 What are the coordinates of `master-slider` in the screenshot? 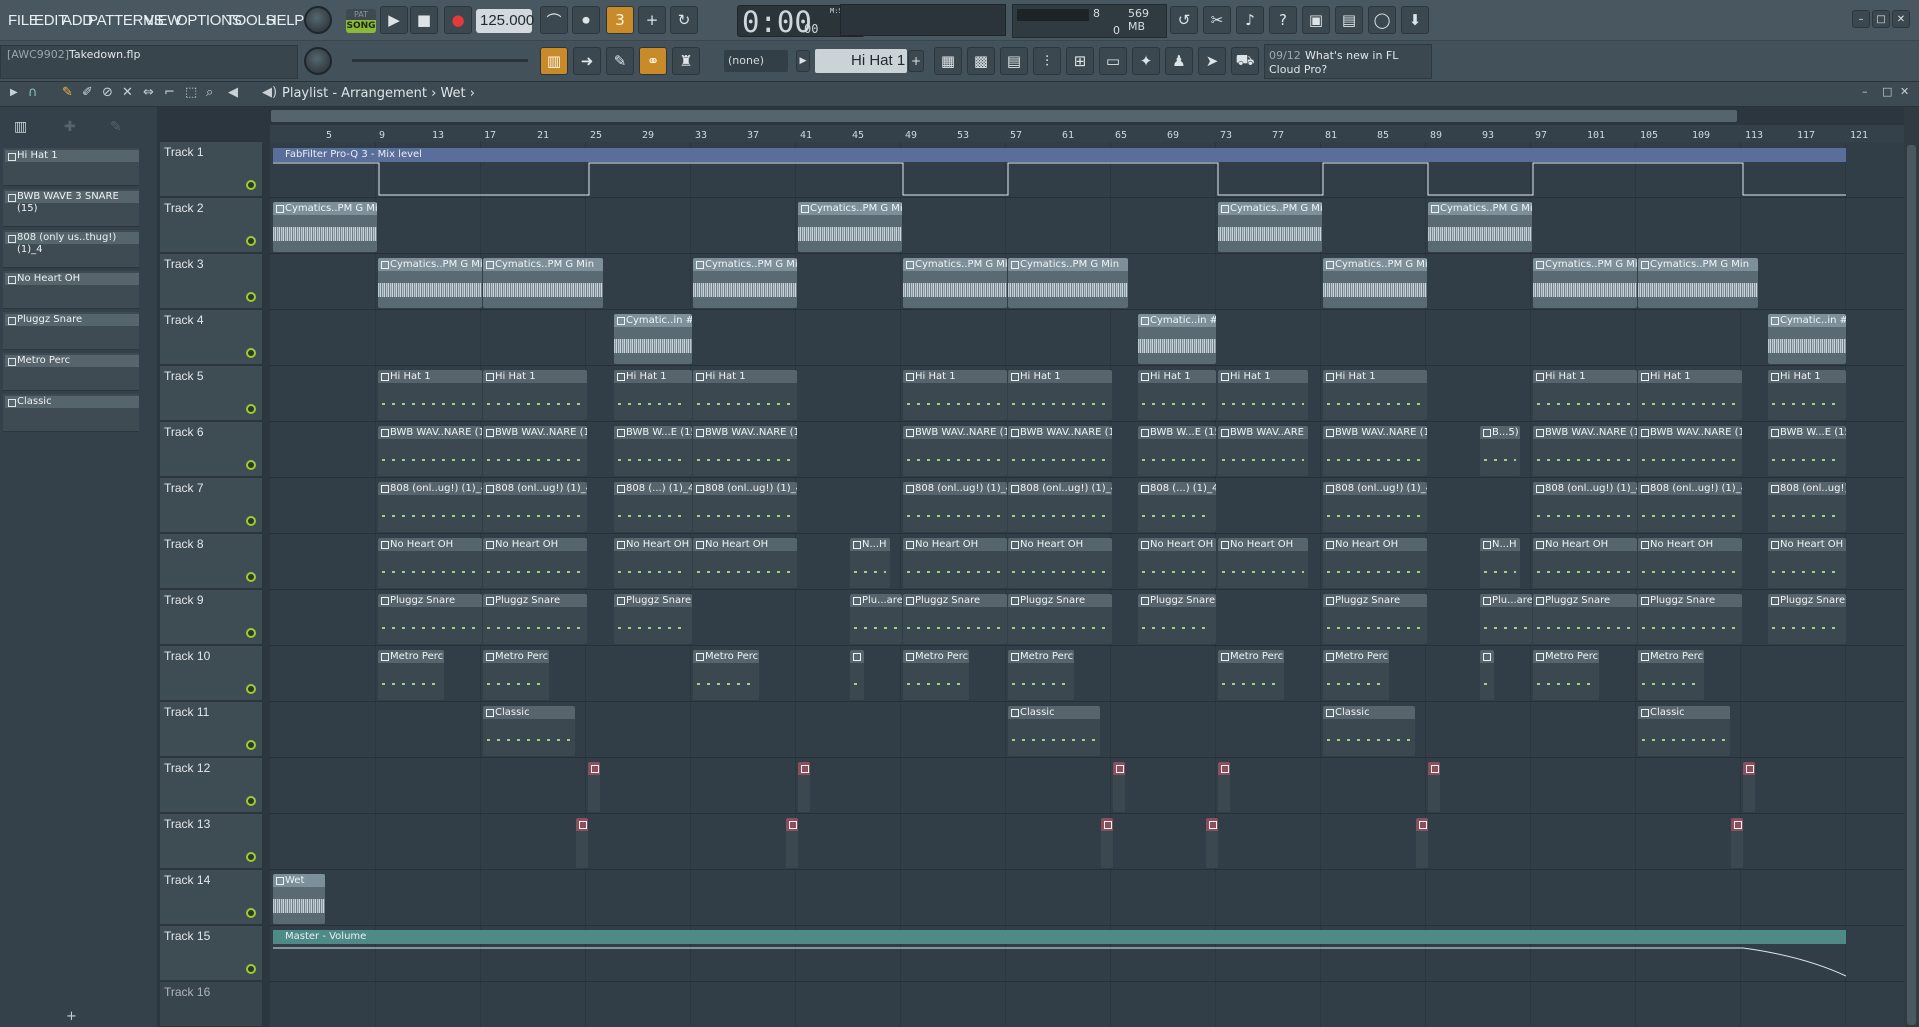 It's located at (440, 60).